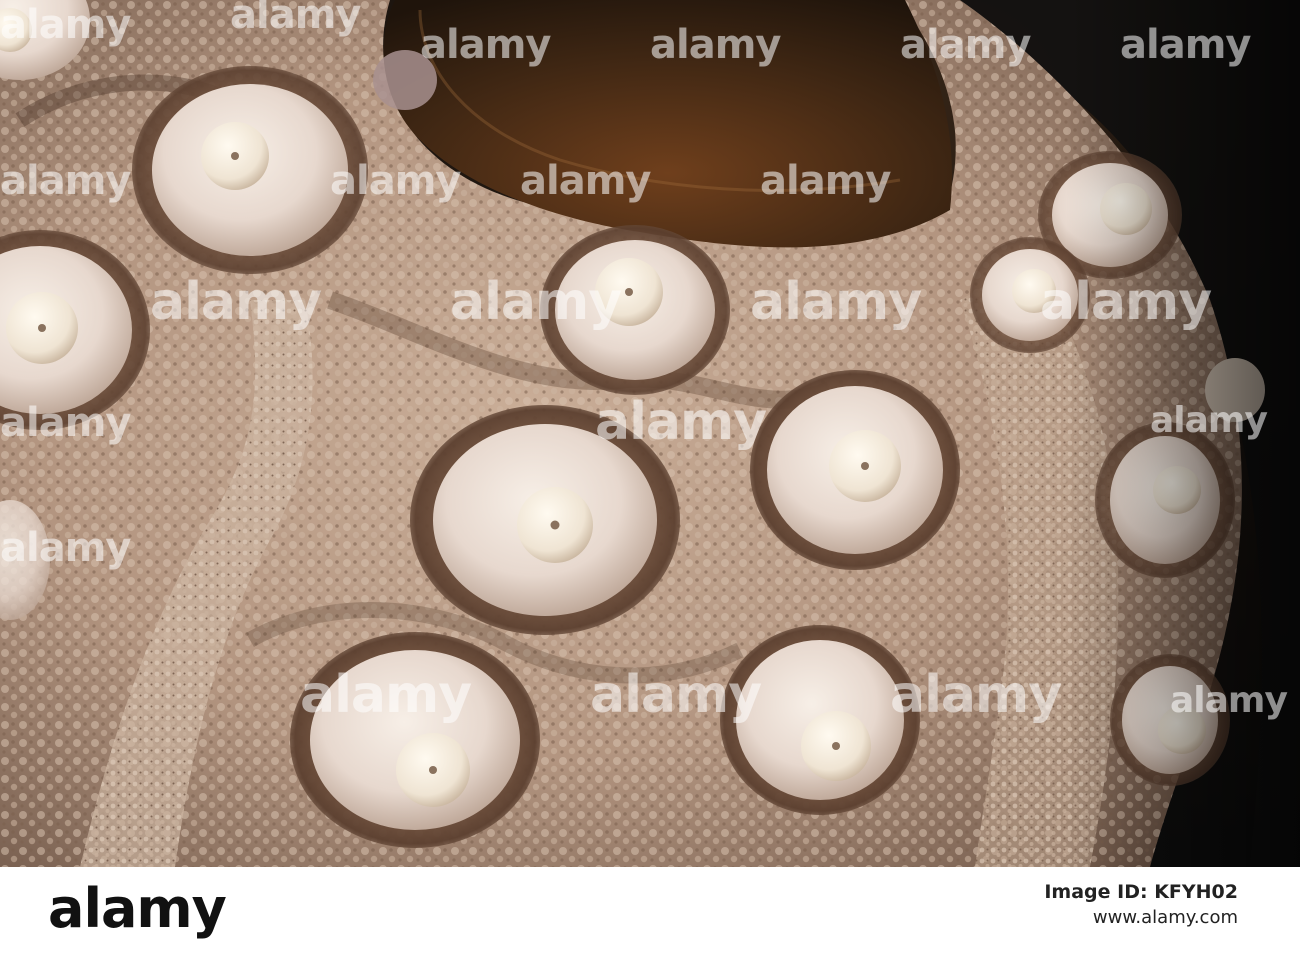 This screenshot has height=956, width=1300. I want to click on website-label: www.alamy.com, so click(1165, 917).